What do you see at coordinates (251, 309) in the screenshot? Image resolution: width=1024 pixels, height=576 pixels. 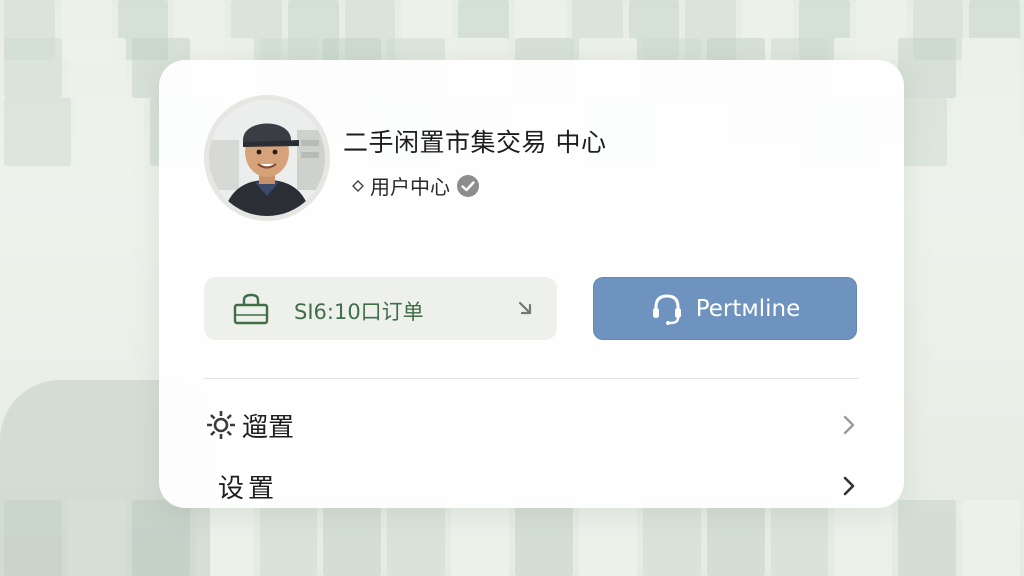 I see `shopping-bag-icon` at bounding box center [251, 309].